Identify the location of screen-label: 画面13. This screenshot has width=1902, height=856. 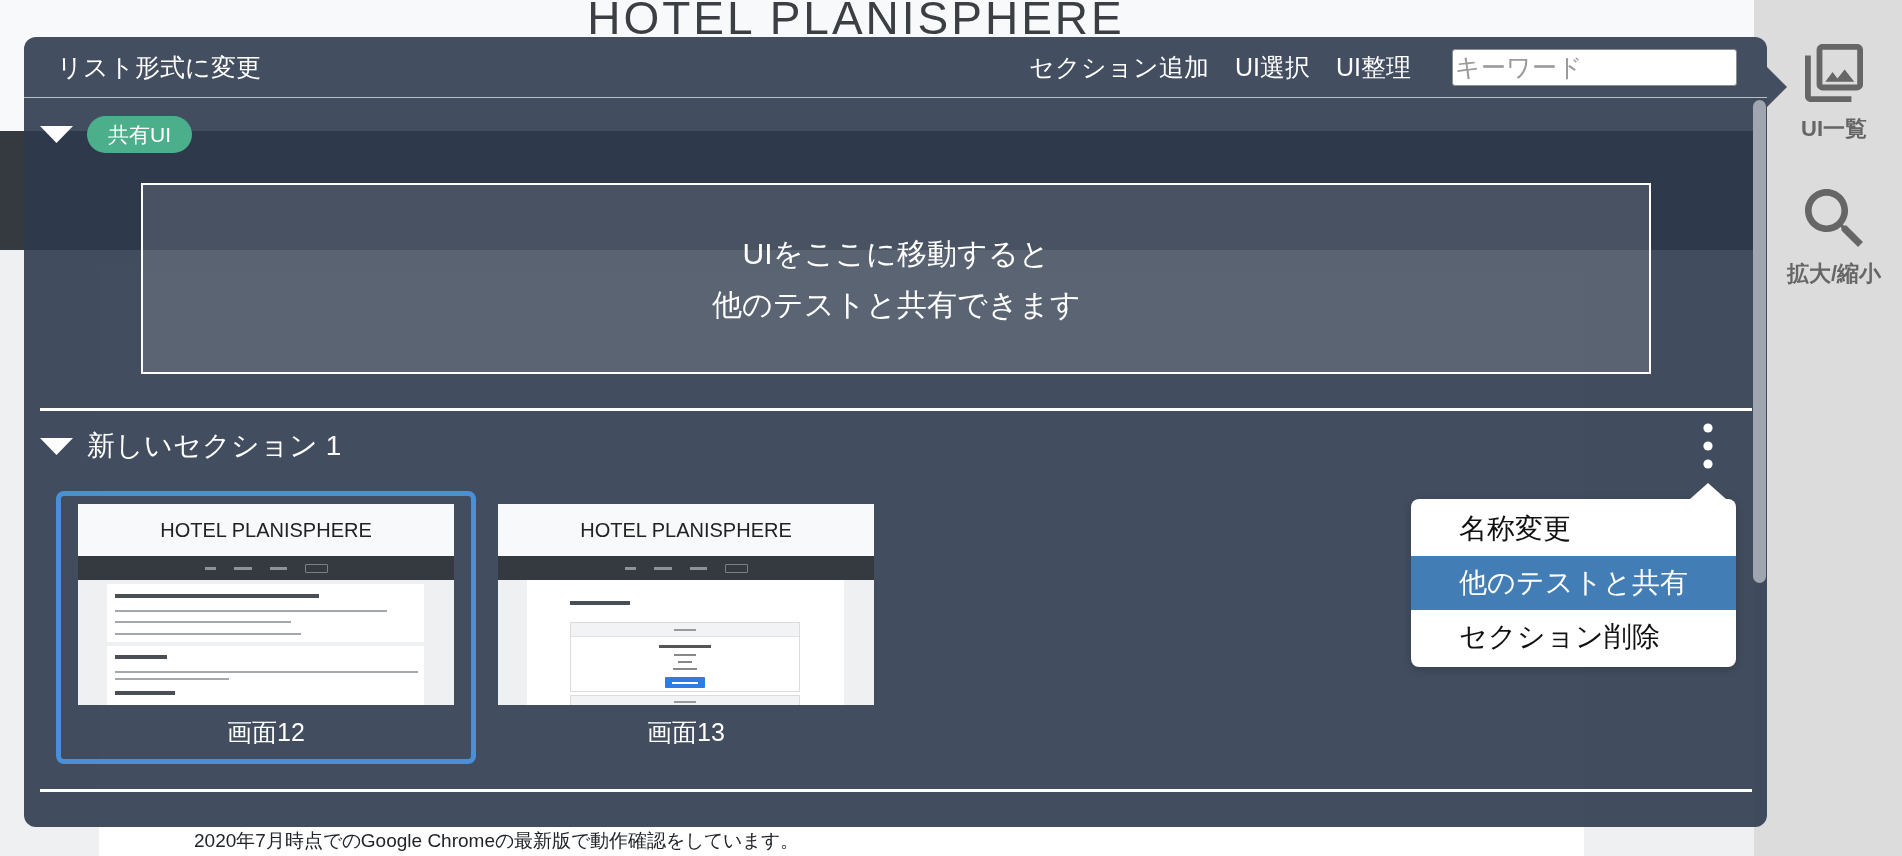
(686, 732).